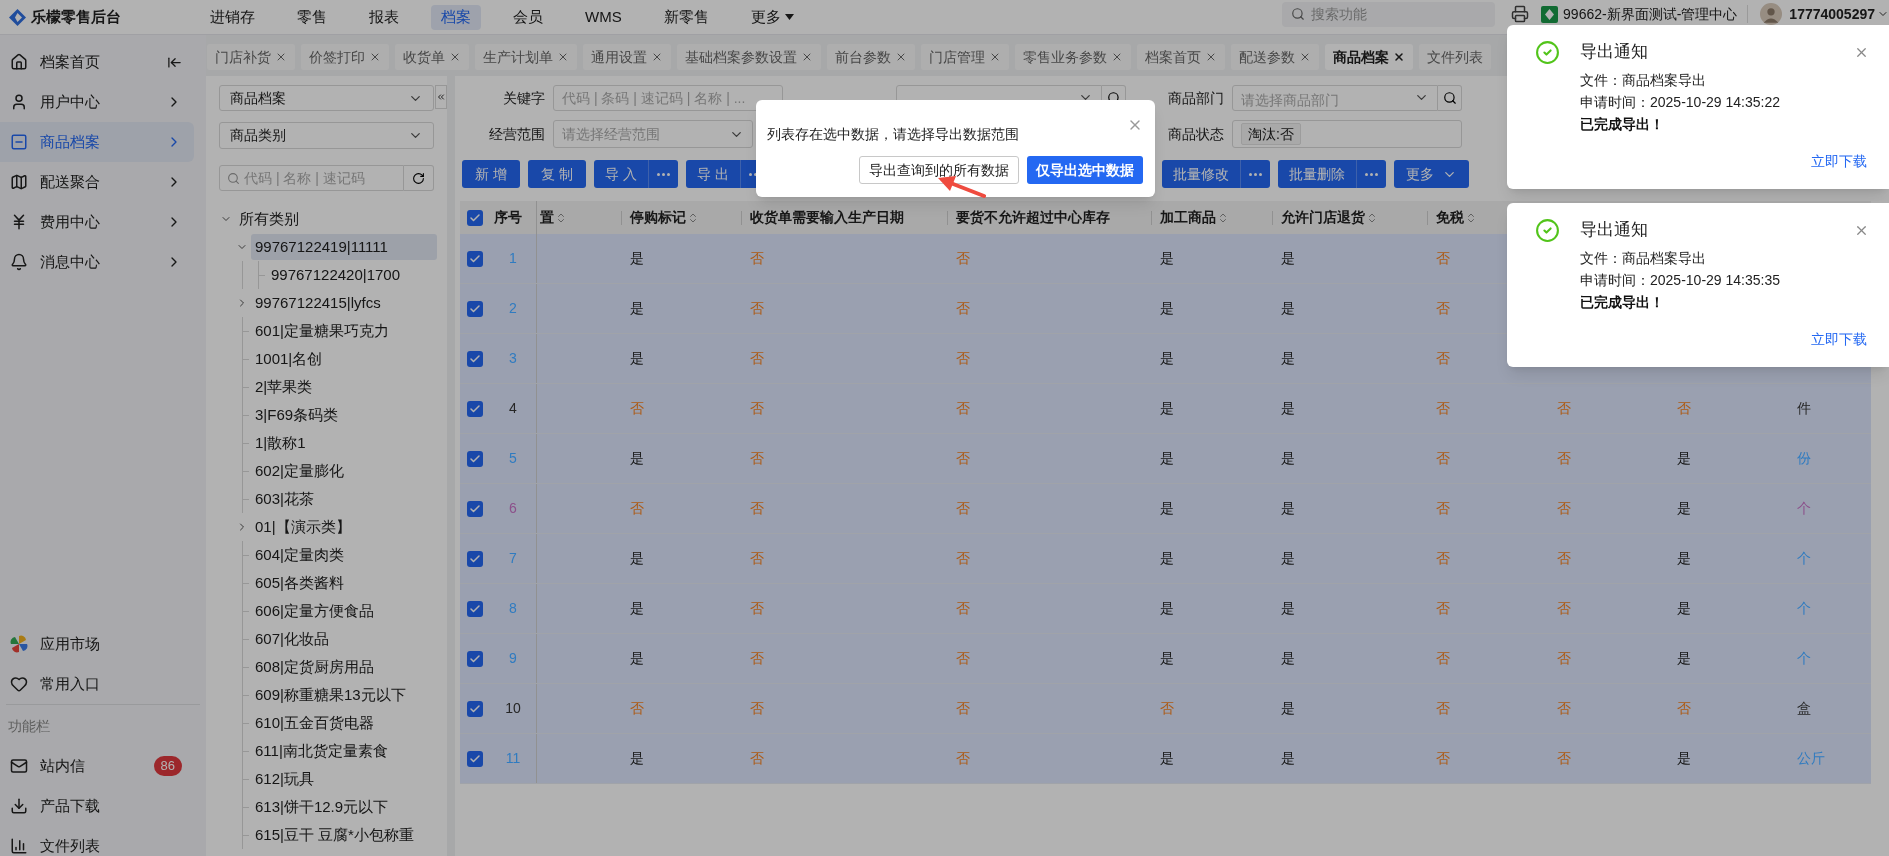  I want to click on nav-item: WMS, so click(603, 17).